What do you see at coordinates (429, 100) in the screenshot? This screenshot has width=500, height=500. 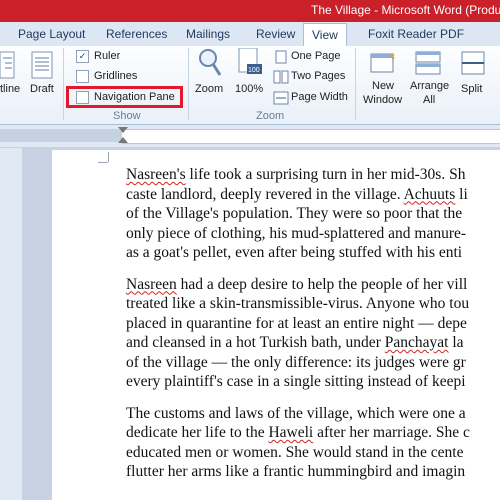 I see `arrange-all-label-line2: All` at bounding box center [429, 100].